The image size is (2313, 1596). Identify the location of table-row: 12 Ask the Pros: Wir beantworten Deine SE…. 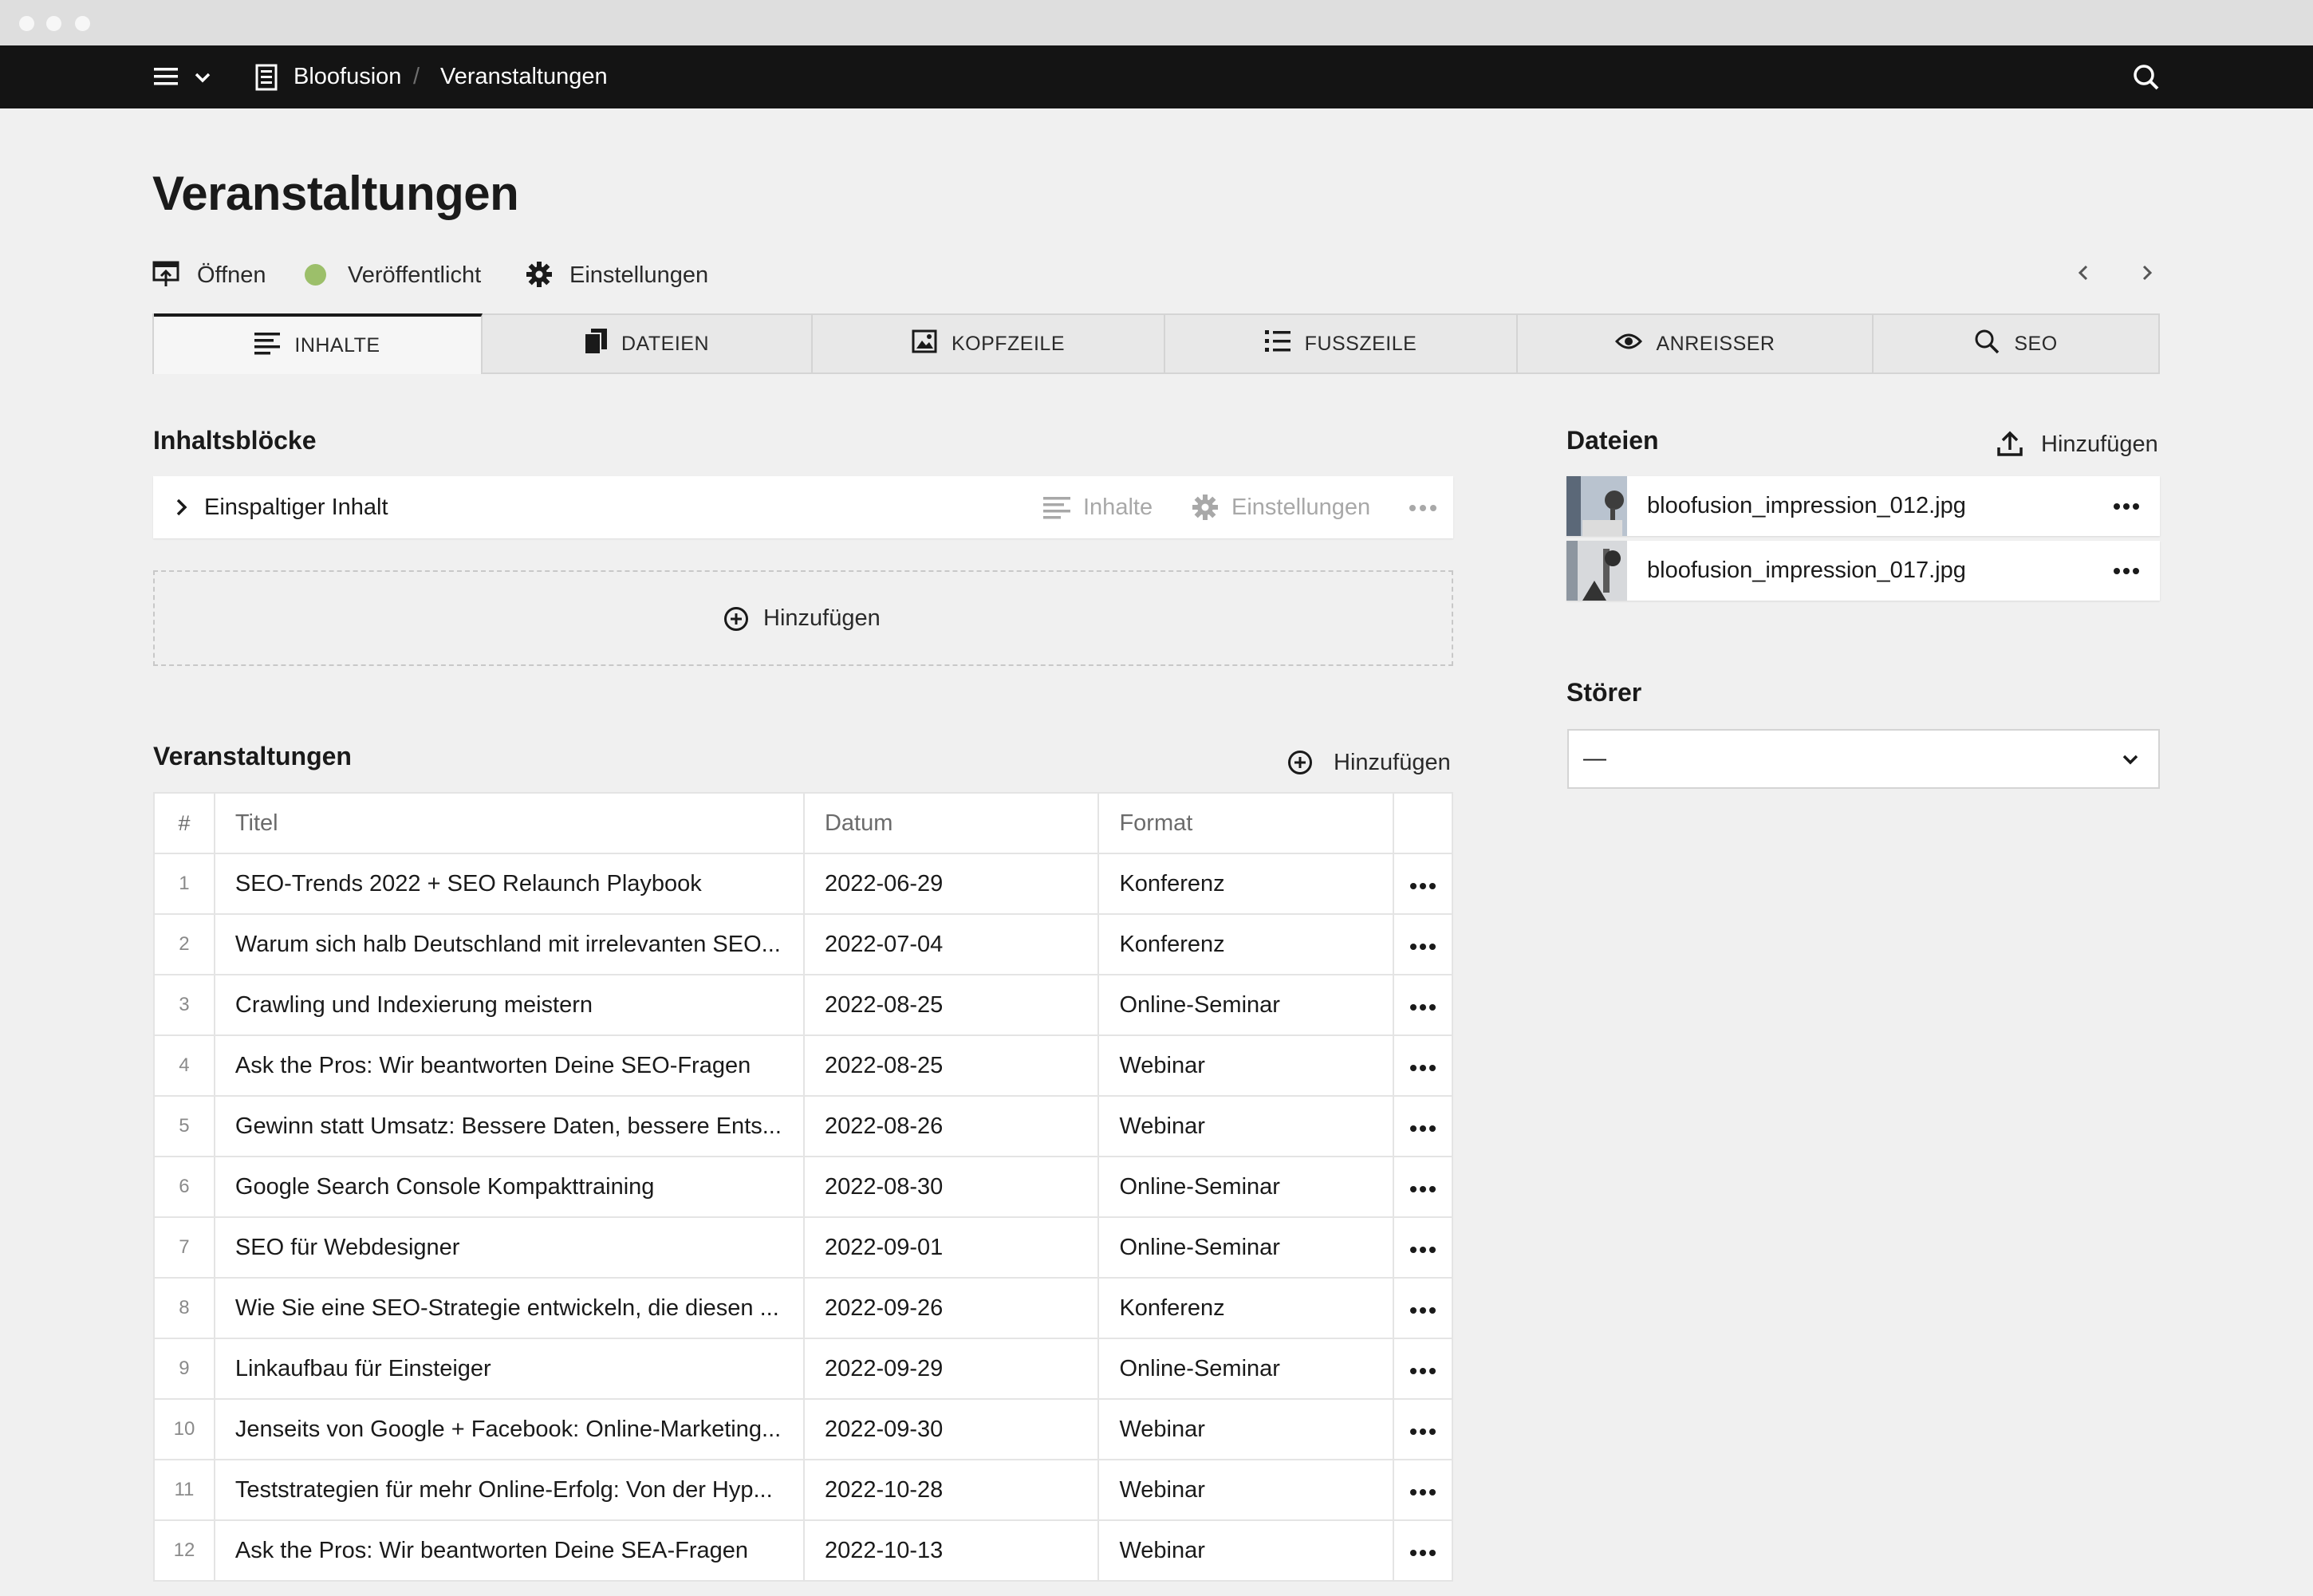
(803, 1550).